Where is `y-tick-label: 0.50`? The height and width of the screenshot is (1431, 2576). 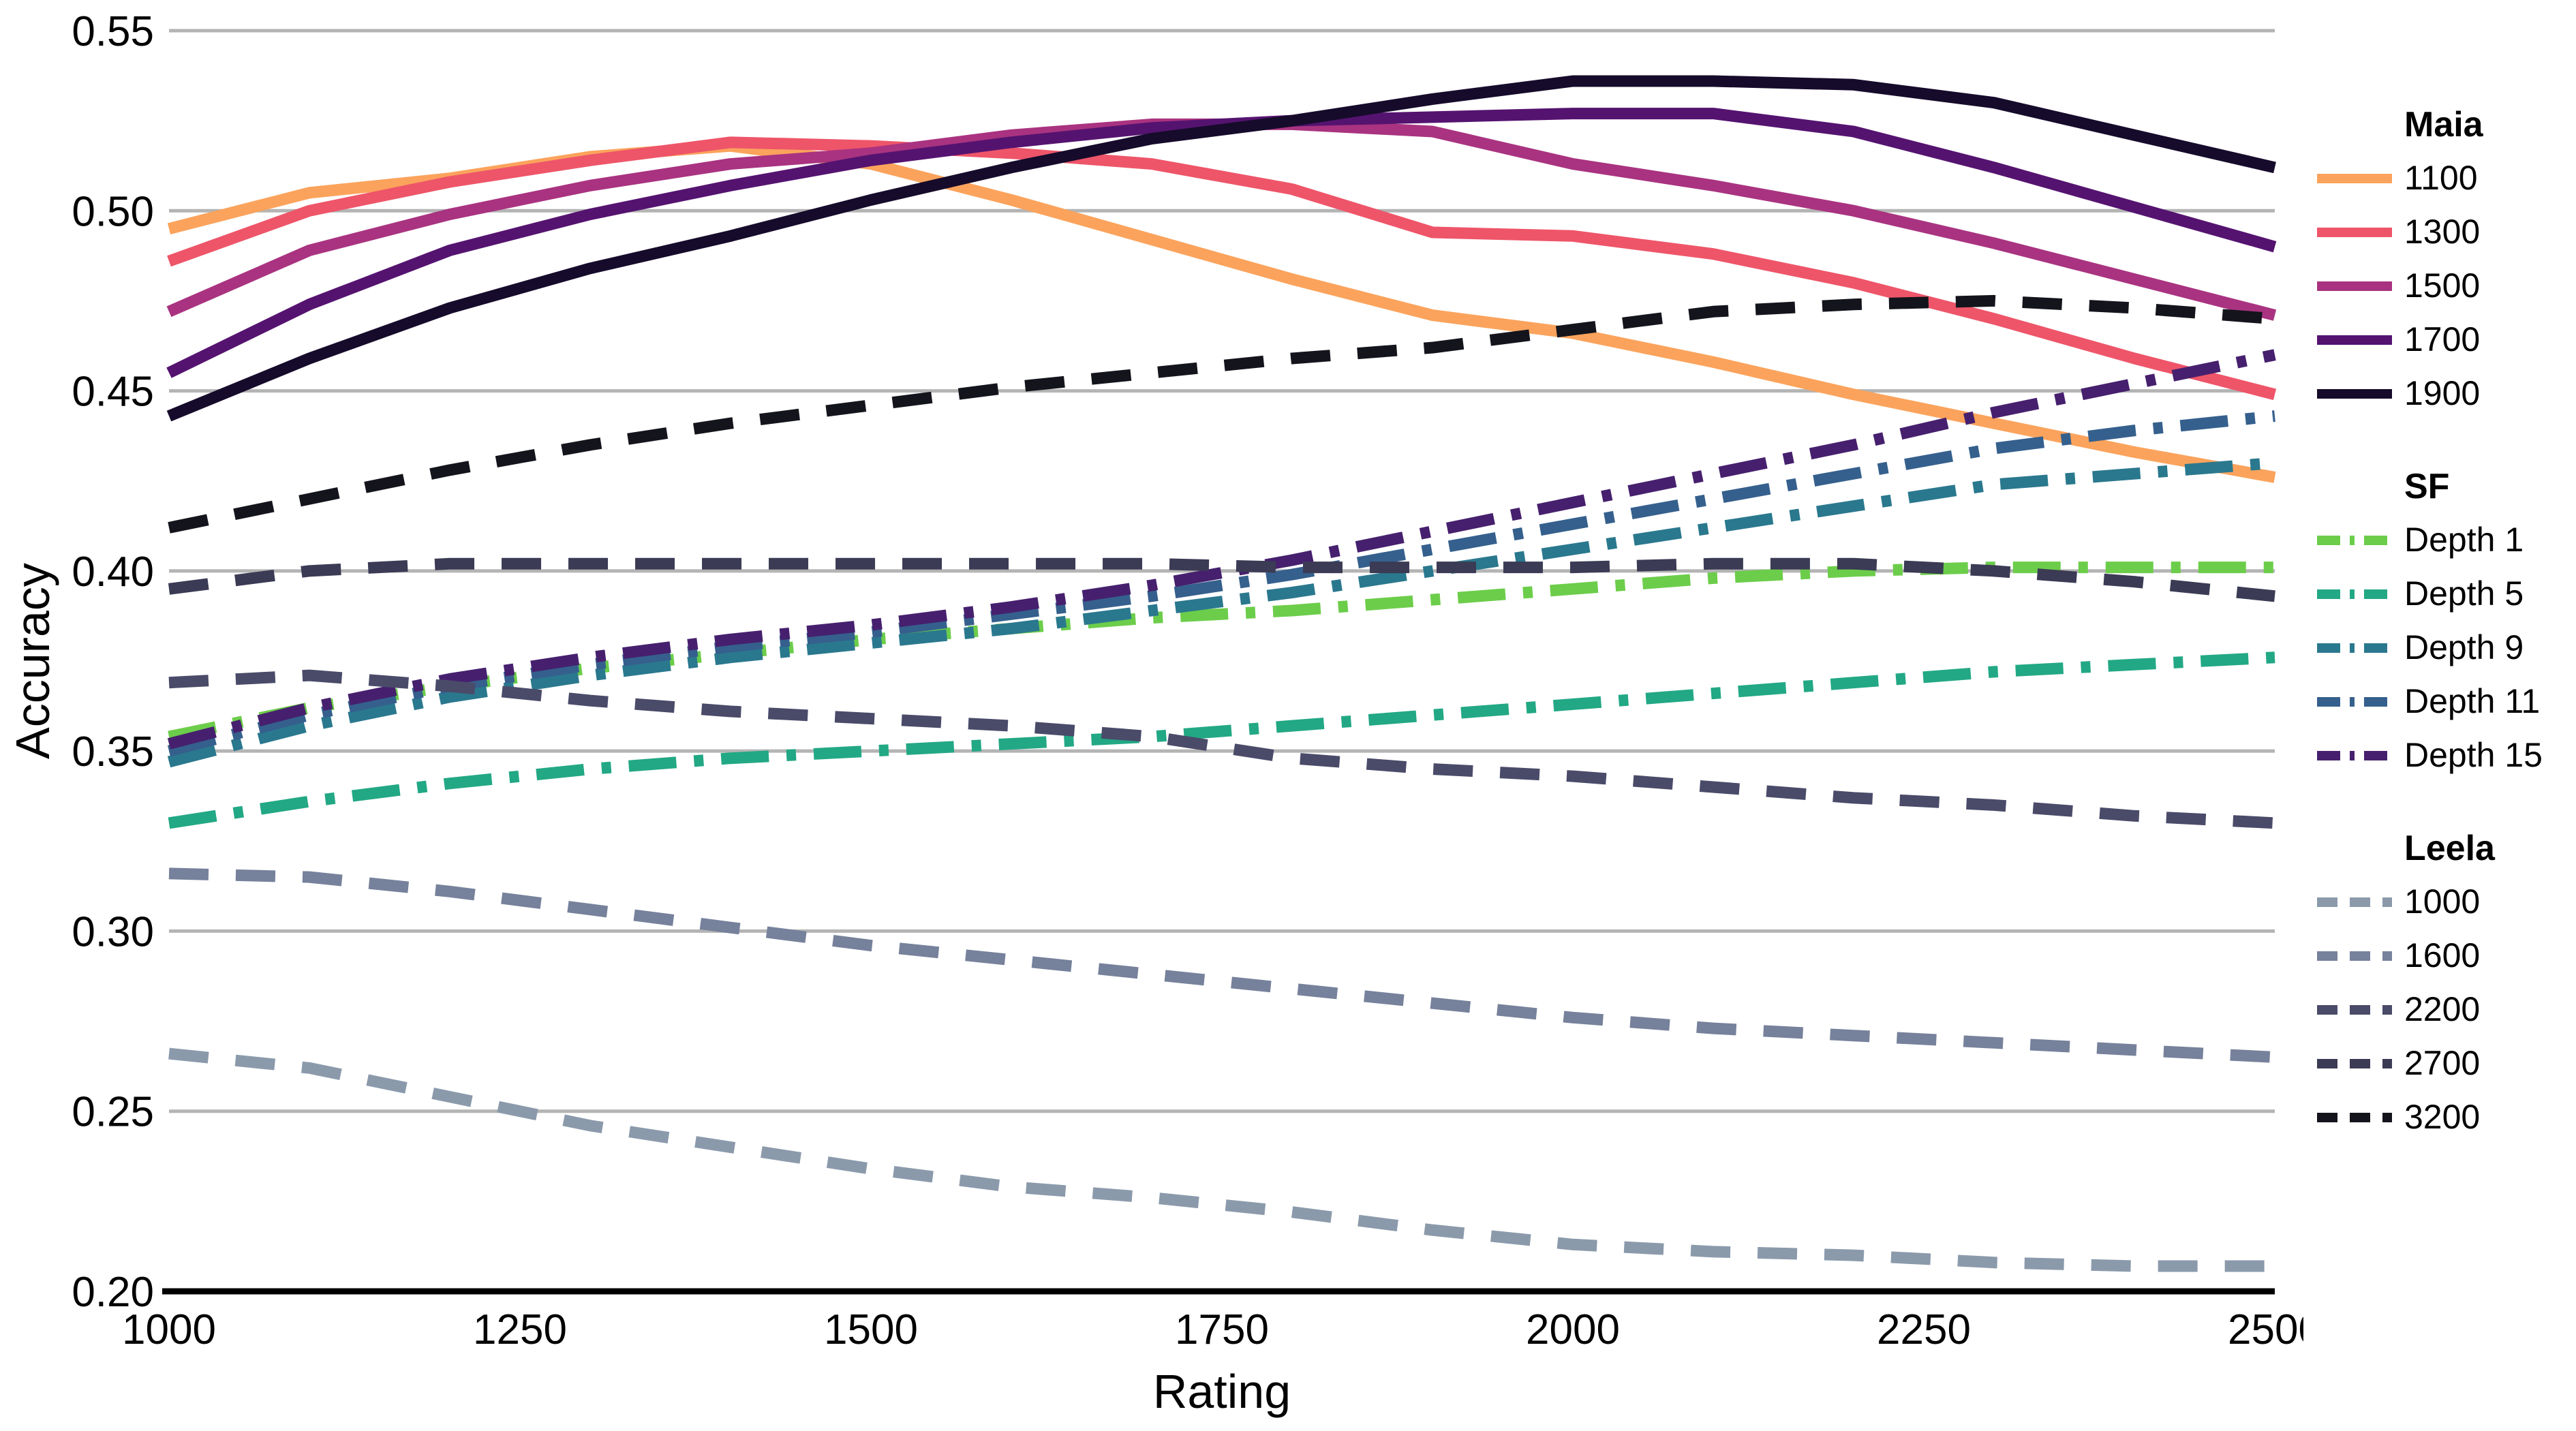
y-tick-label: 0.50 is located at coordinates (113, 211).